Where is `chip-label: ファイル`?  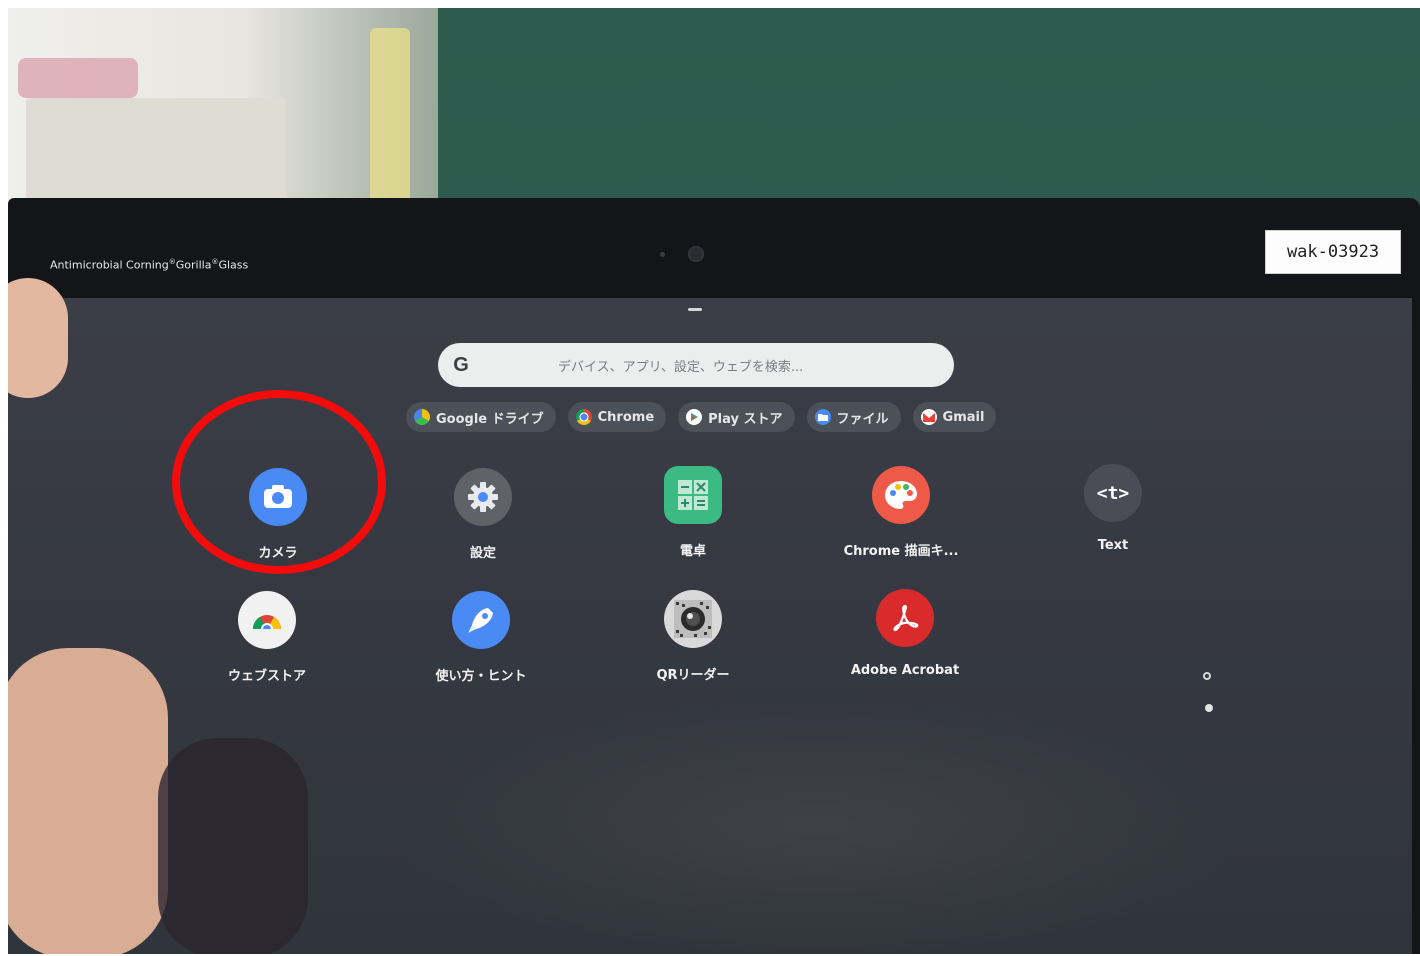
chip-label: ファイル is located at coordinates (862, 419).